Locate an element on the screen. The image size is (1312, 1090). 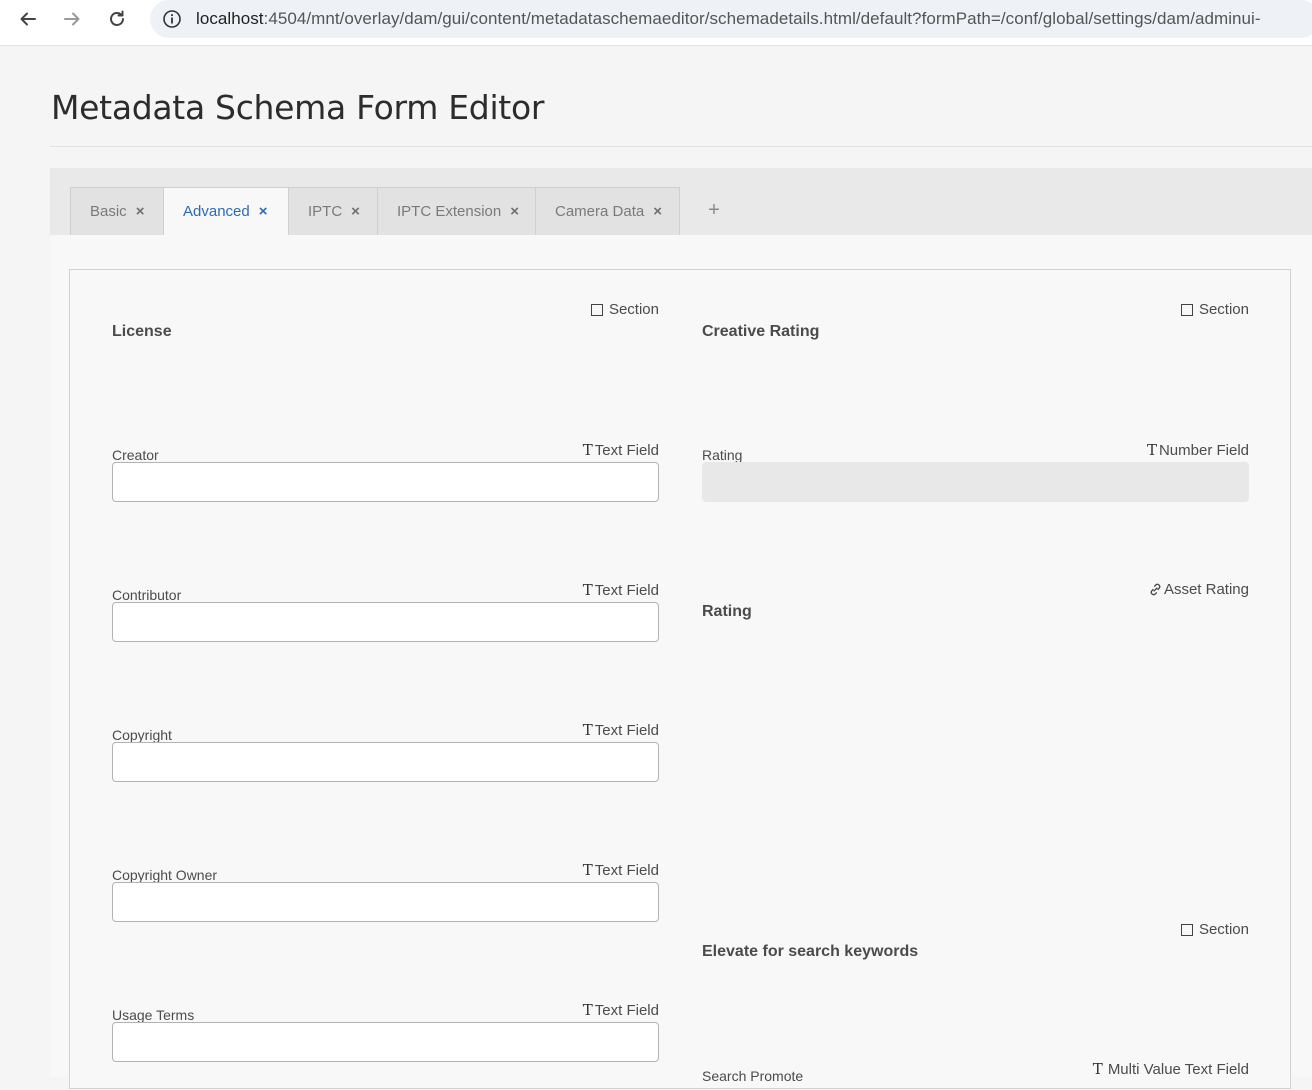
page-title: Metadata Schema Form Editor is located at coordinates (298, 107).